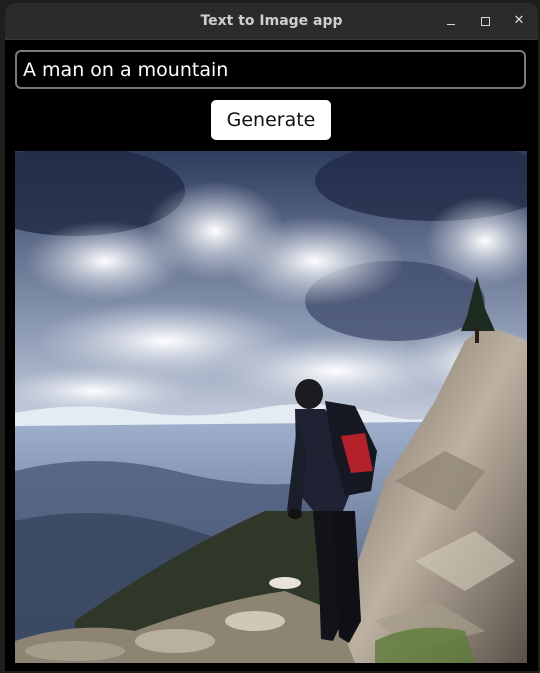 The height and width of the screenshot is (673, 540). I want to click on prompt-input, so click(270, 69).